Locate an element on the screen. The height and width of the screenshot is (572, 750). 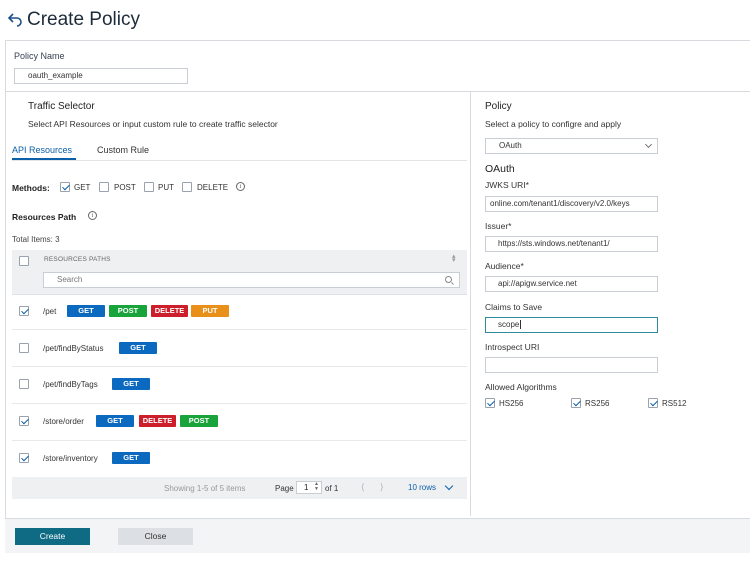
row-path-pet: /pet is located at coordinates (50, 311).